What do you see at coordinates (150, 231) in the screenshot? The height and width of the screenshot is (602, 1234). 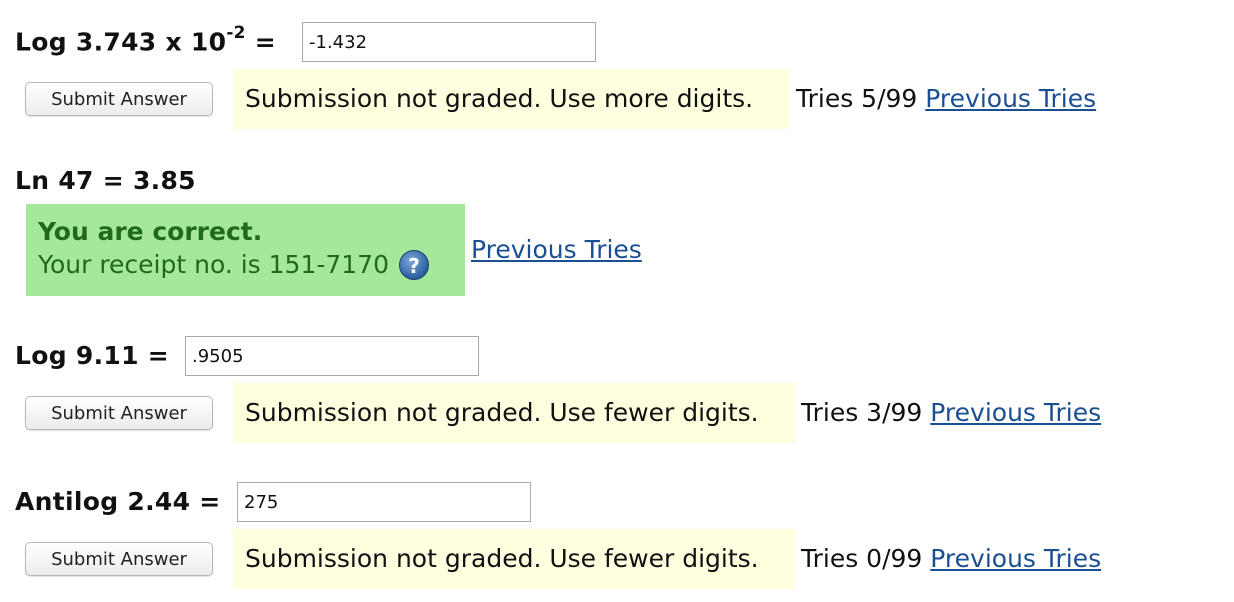 I see `correct-title: You are correct.` at bounding box center [150, 231].